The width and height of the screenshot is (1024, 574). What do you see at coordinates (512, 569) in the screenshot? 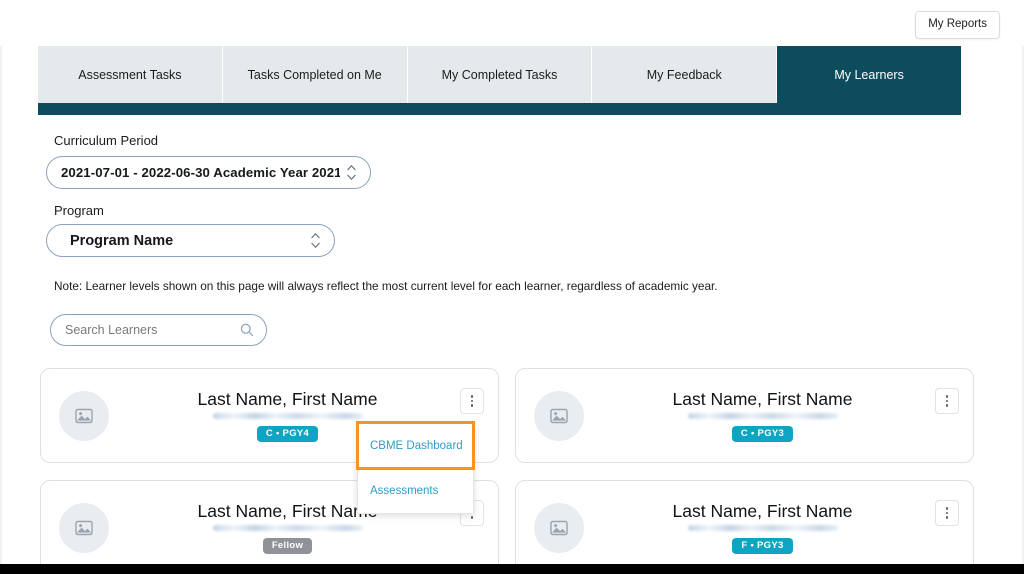
I see `page-edge-bottom` at bounding box center [512, 569].